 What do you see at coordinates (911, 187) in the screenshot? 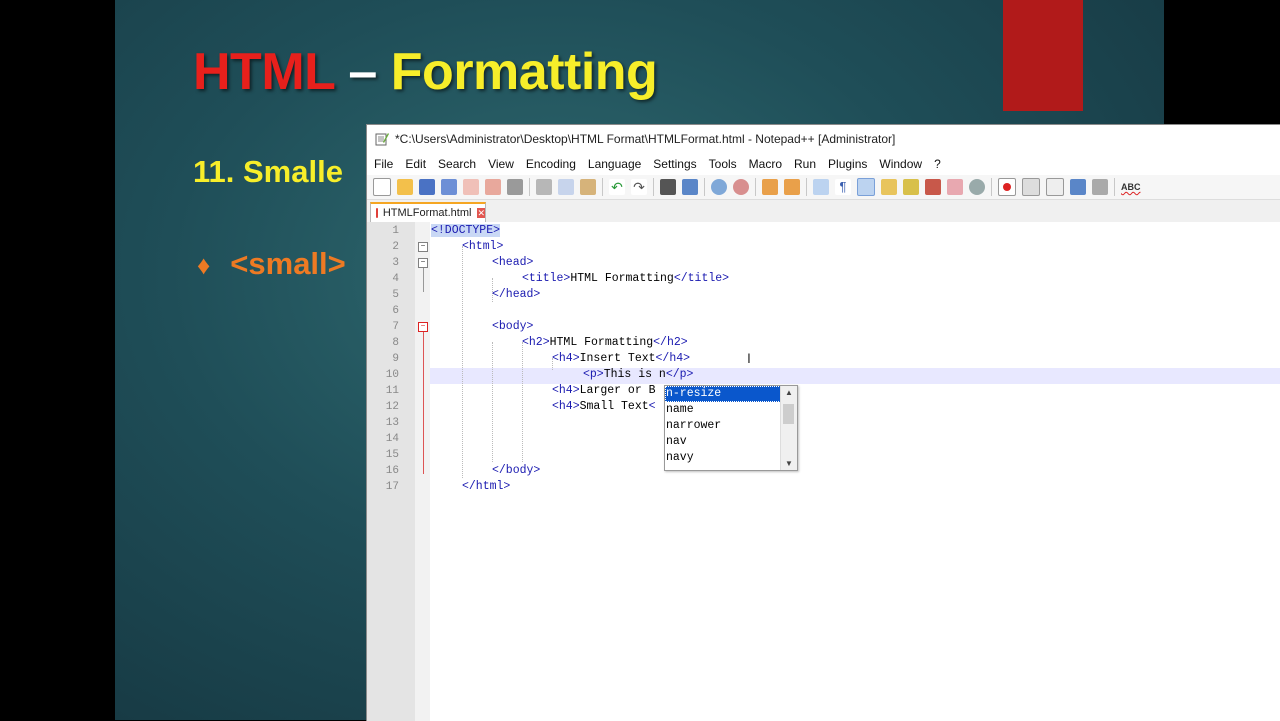
I see `function-list-icon` at bounding box center [911, 187].